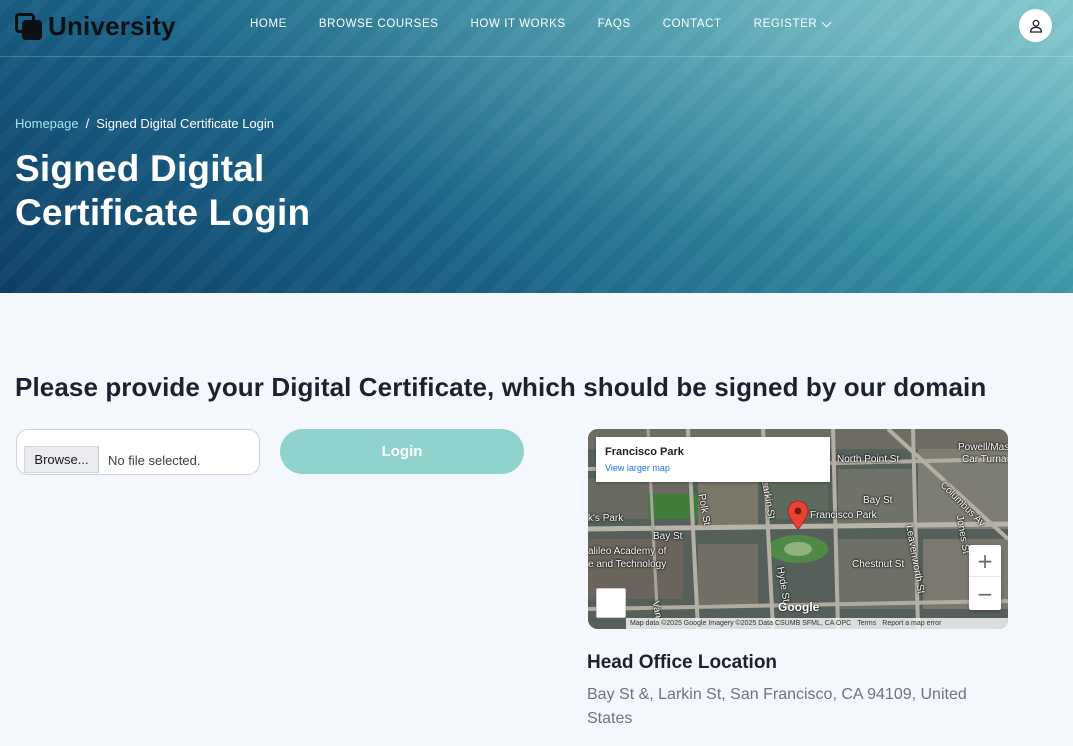  Describe the element at coordinates (402, 451) in the screenshot. I see `login-button: Login` at that location.